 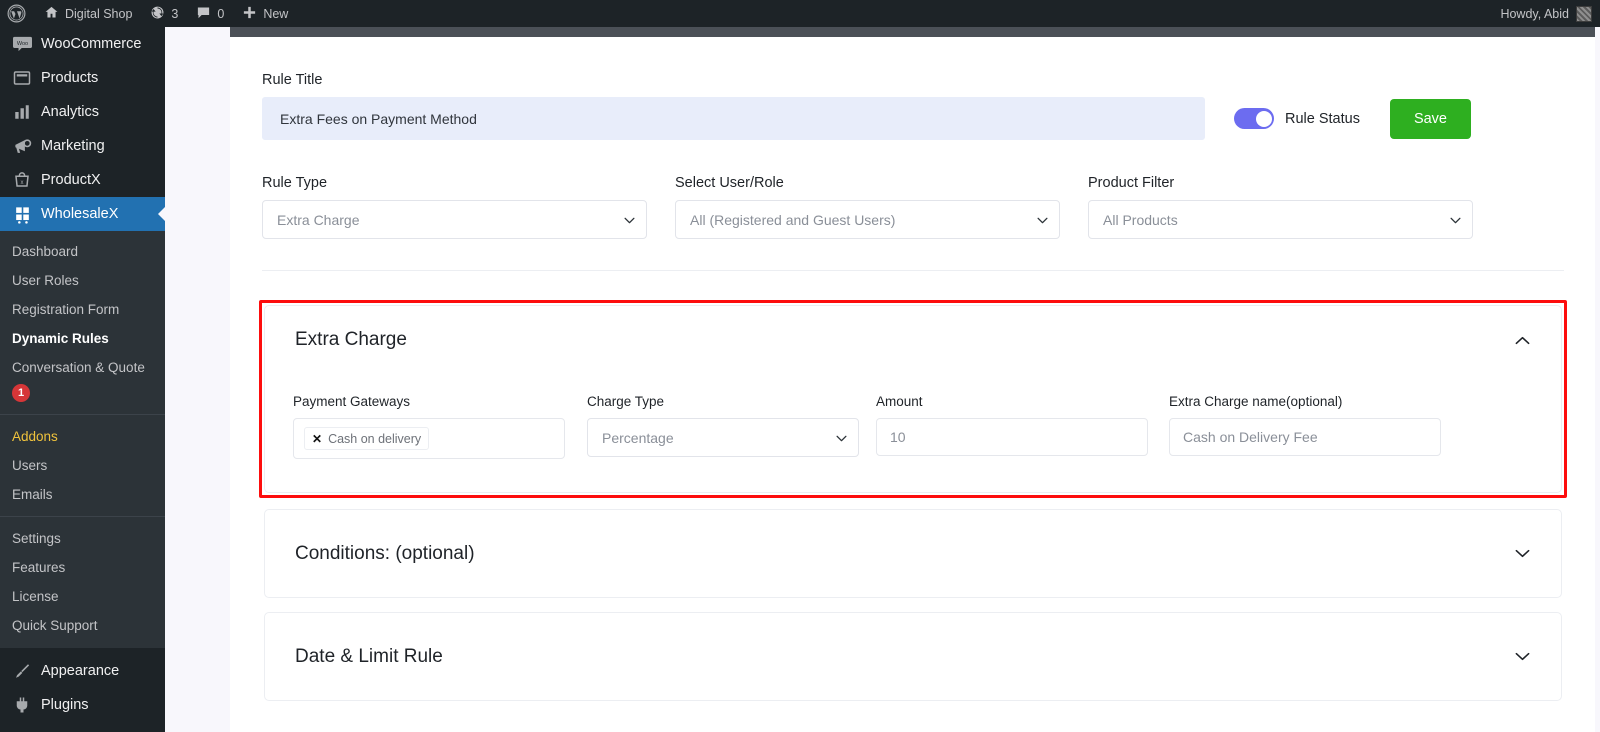 I want to click on right-gutter, so click(x=1597, y=379).